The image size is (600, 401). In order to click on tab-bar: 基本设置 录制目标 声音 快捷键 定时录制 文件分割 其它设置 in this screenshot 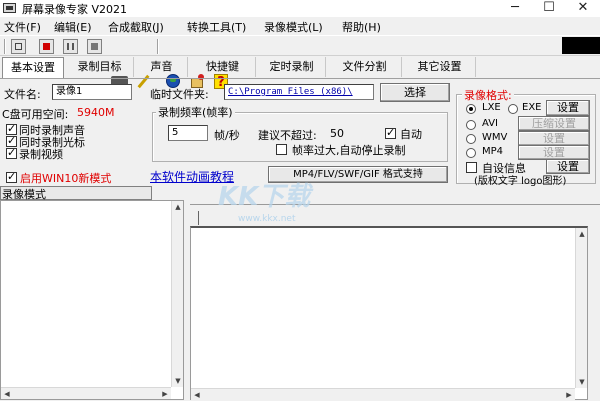, I will do `click(300, 67)`.